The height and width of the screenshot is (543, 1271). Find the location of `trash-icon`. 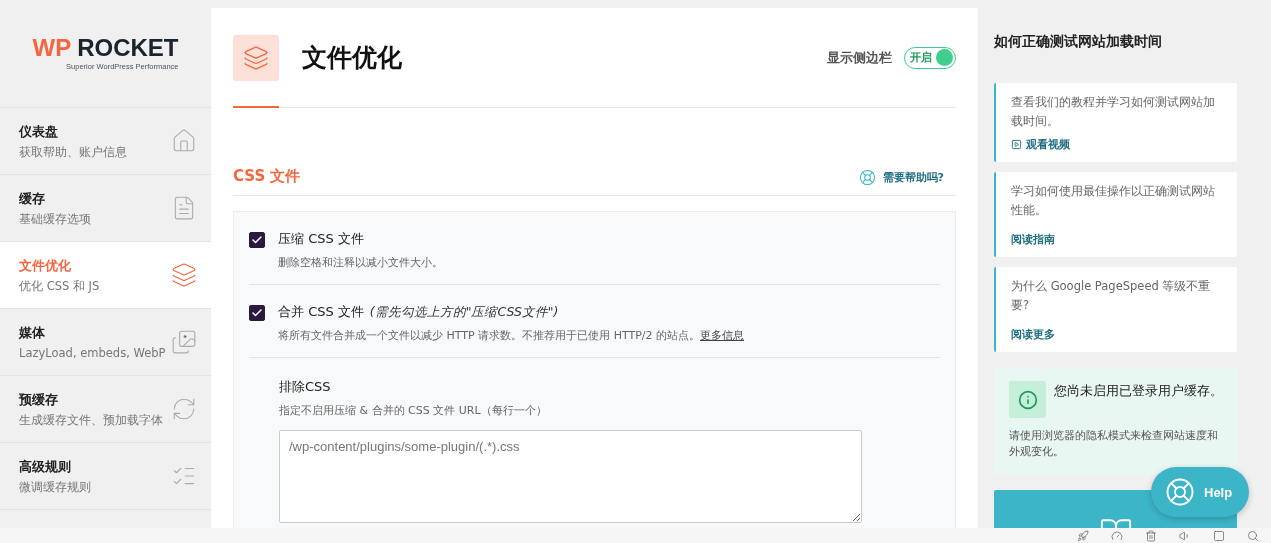

trash-icon is located at coordinates (1151, 535).